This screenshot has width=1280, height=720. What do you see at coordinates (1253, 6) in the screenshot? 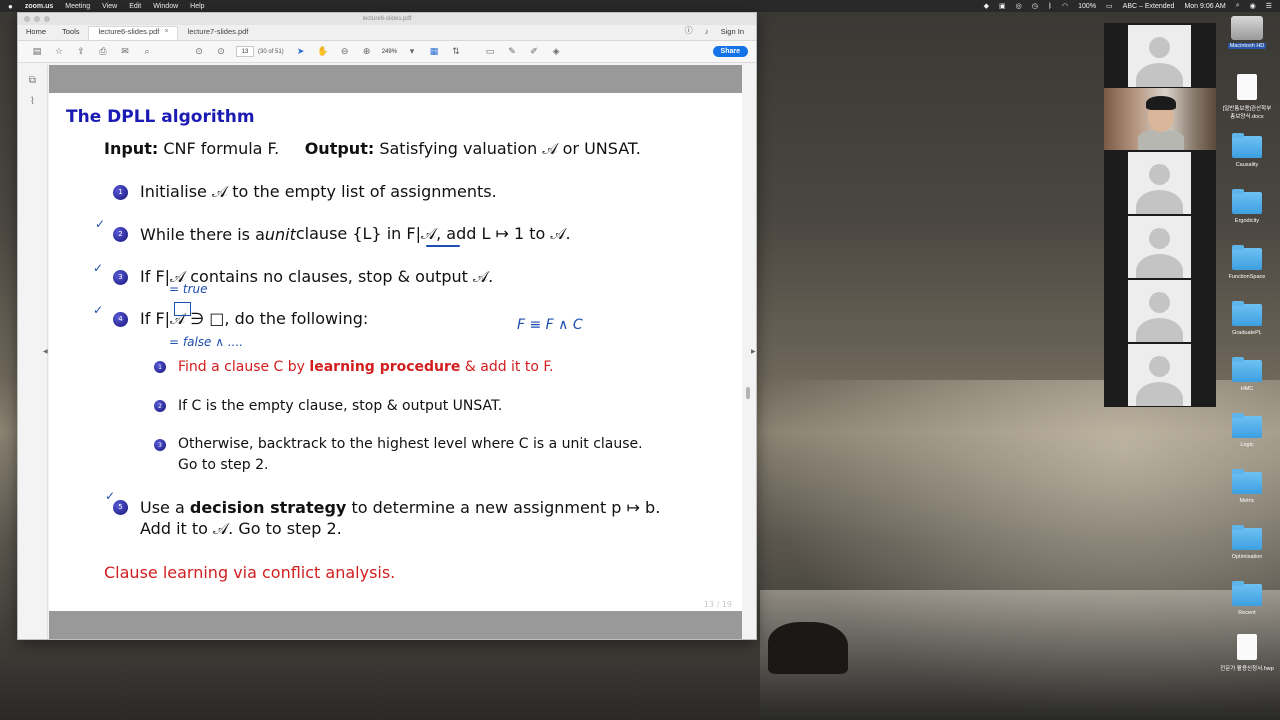
I see `siri-icon: ◉` at bounding box center [1253, 6].